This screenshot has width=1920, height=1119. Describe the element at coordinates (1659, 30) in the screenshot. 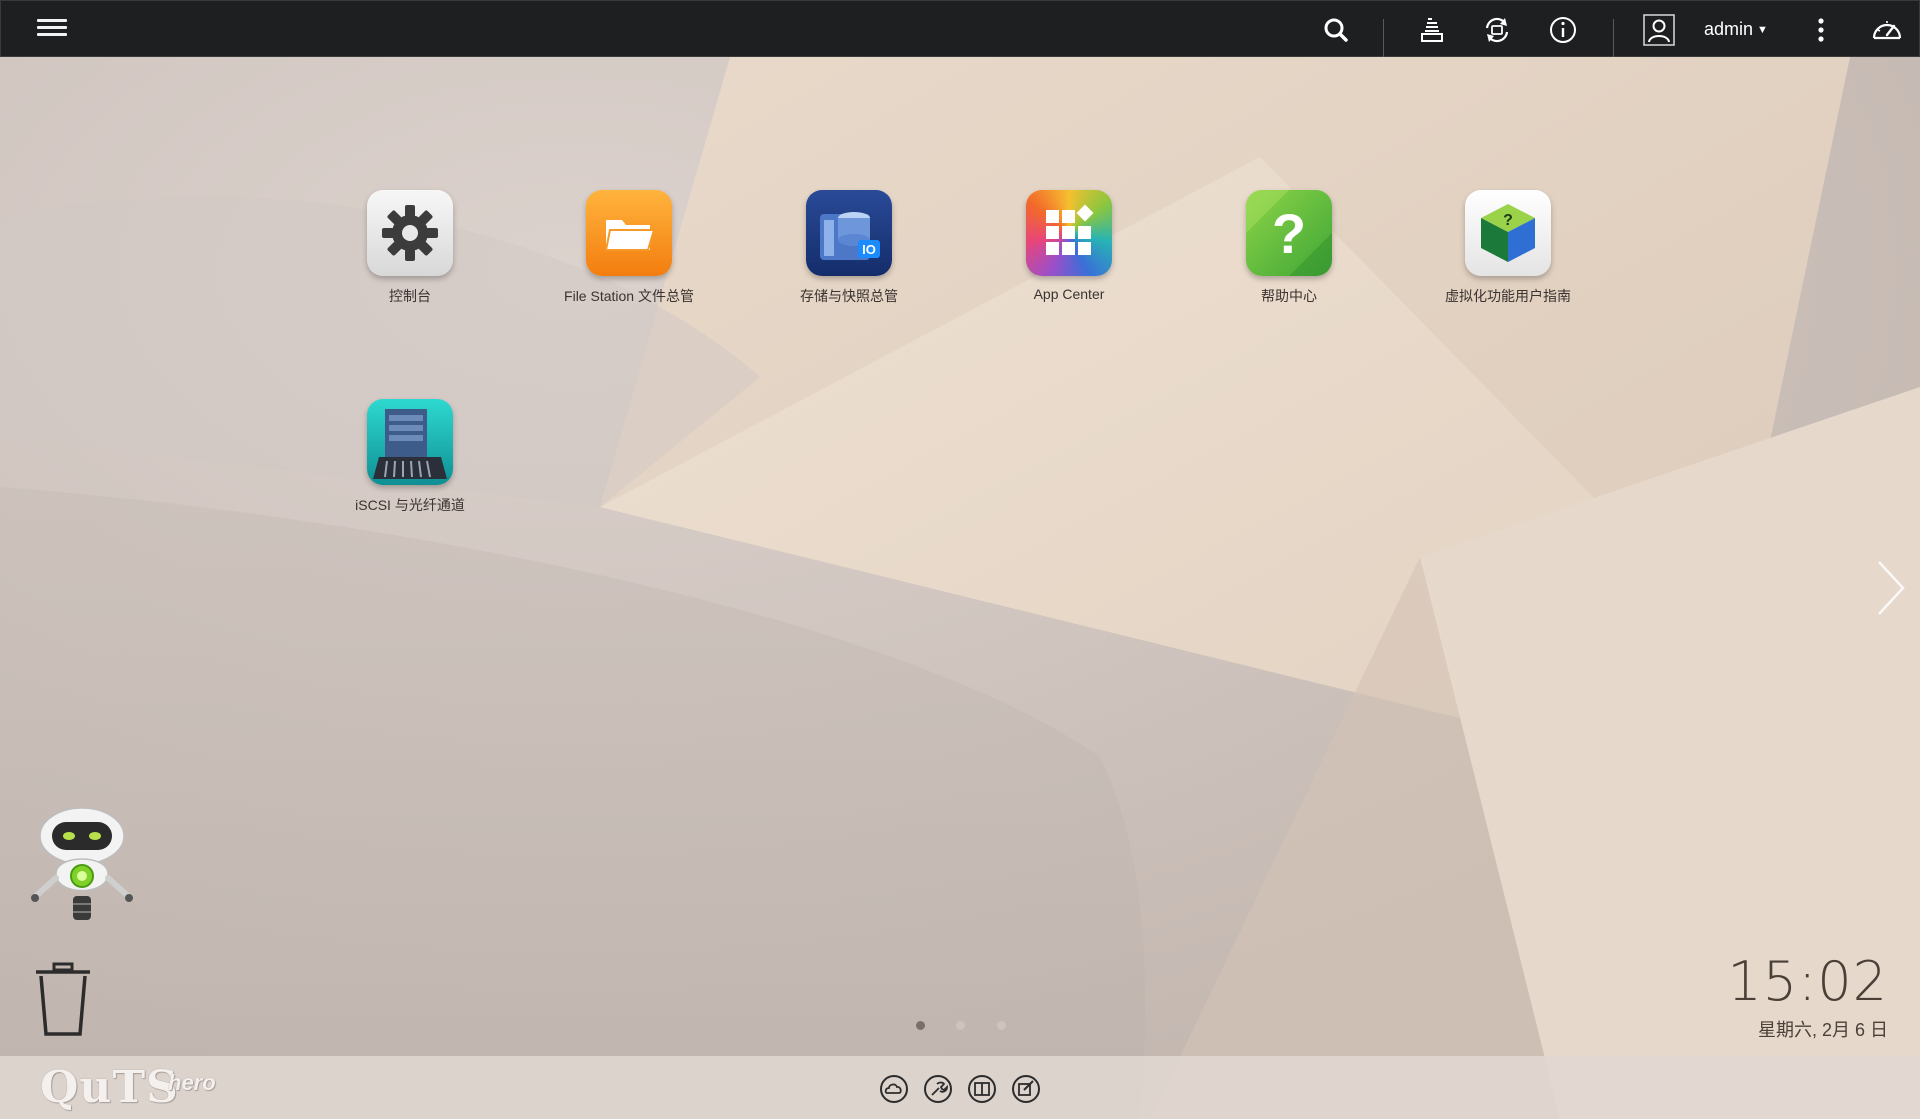

I see `user-icon` at that location.